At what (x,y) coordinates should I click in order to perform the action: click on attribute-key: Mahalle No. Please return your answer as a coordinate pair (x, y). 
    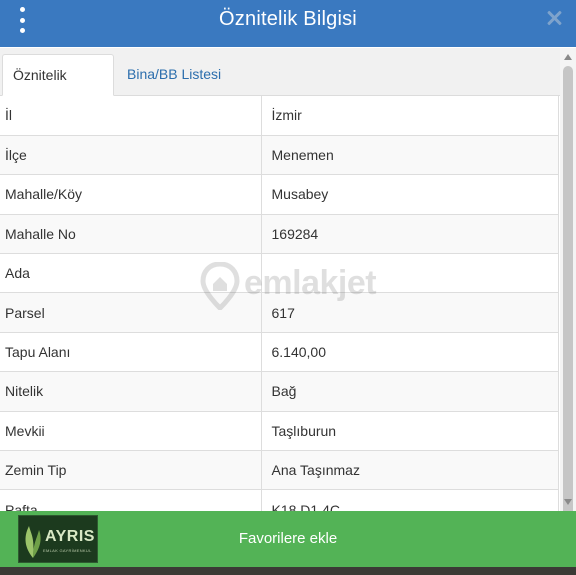
    Looking at the image, I should click on (131, 234).